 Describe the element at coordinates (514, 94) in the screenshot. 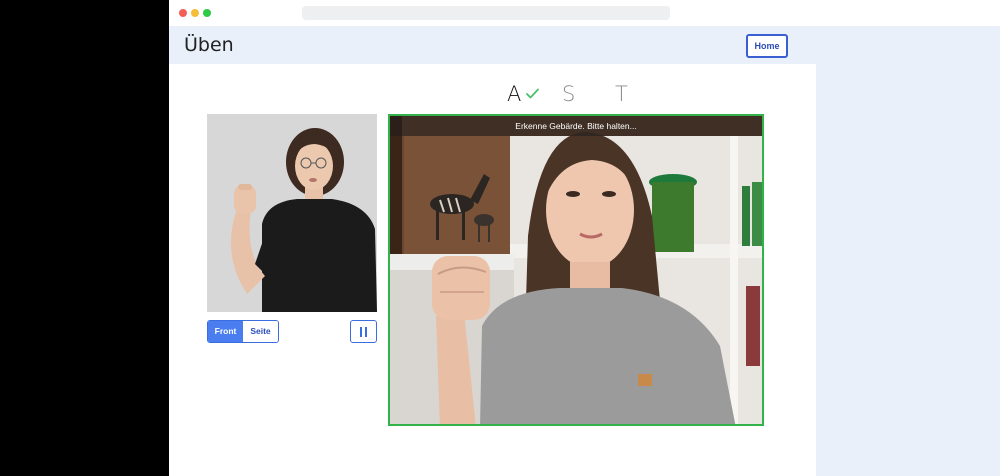

I see `letter-a: A` at that location.